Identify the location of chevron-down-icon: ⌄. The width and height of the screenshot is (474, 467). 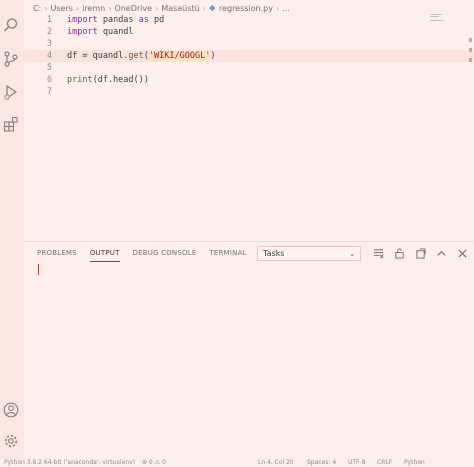
(352, 253).